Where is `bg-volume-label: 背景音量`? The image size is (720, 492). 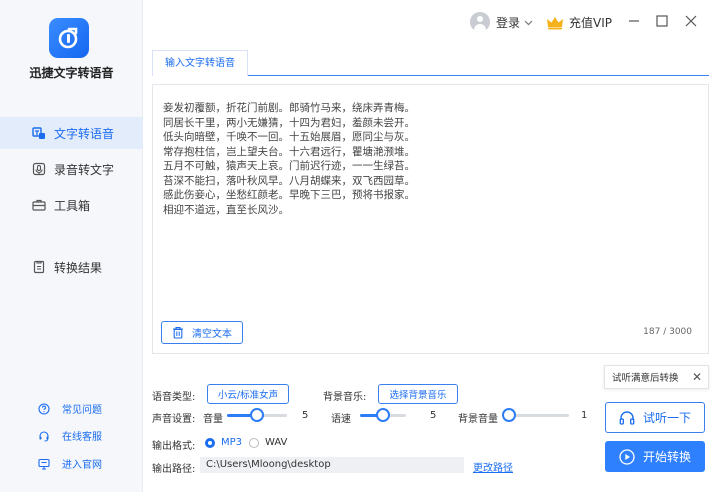
bg-volume-label: 背景音量 is located at coordinates (478, 419).